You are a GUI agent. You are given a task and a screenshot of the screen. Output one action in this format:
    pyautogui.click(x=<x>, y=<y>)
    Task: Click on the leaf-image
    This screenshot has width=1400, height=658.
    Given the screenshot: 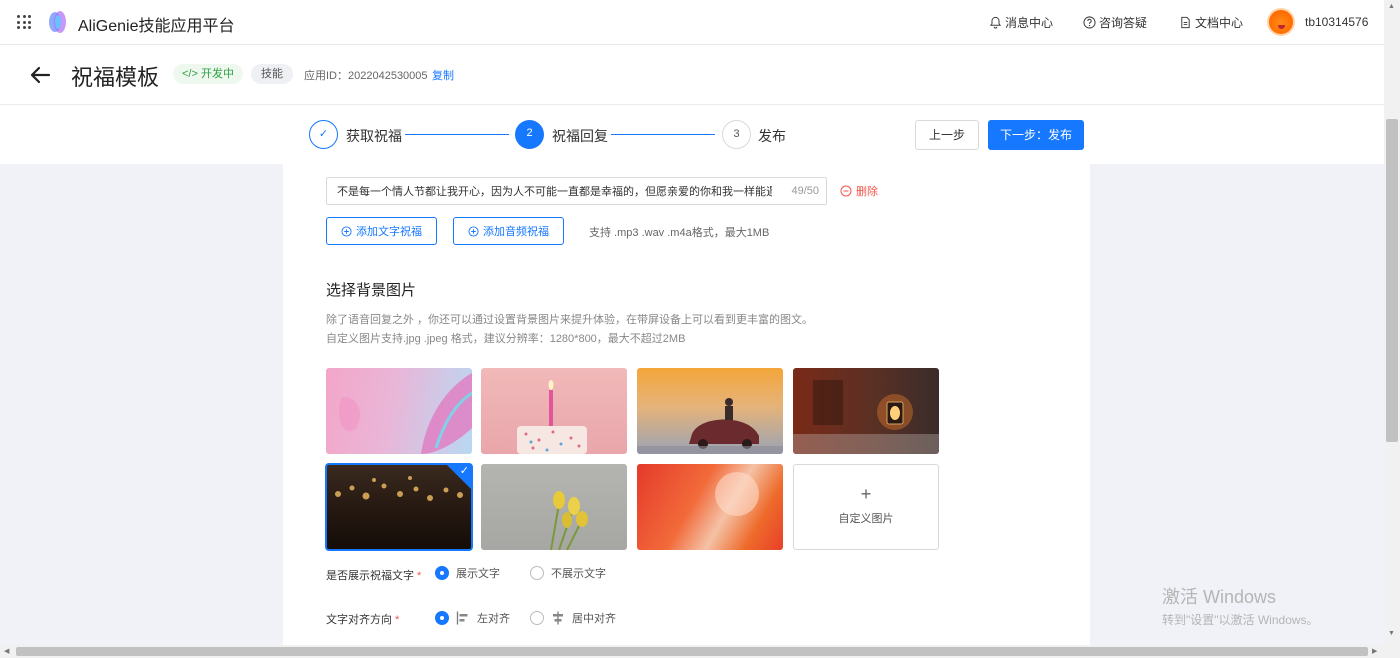 What is the action you would take?
    pyautogui.click(x=405, y=413)
    